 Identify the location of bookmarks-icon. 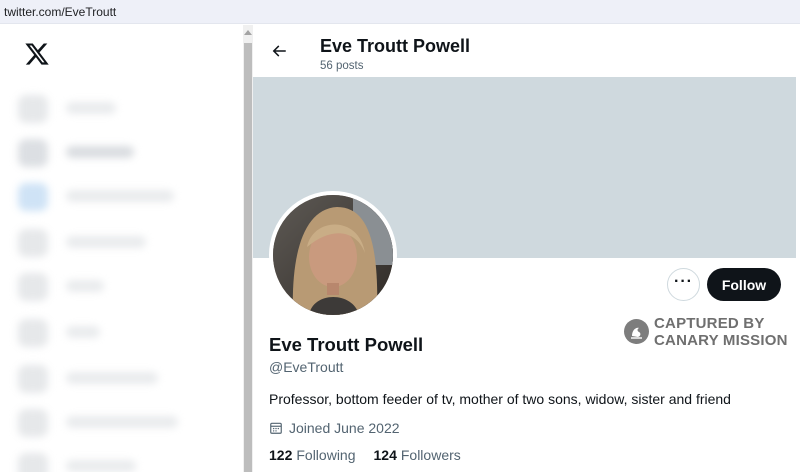
(33, 379).